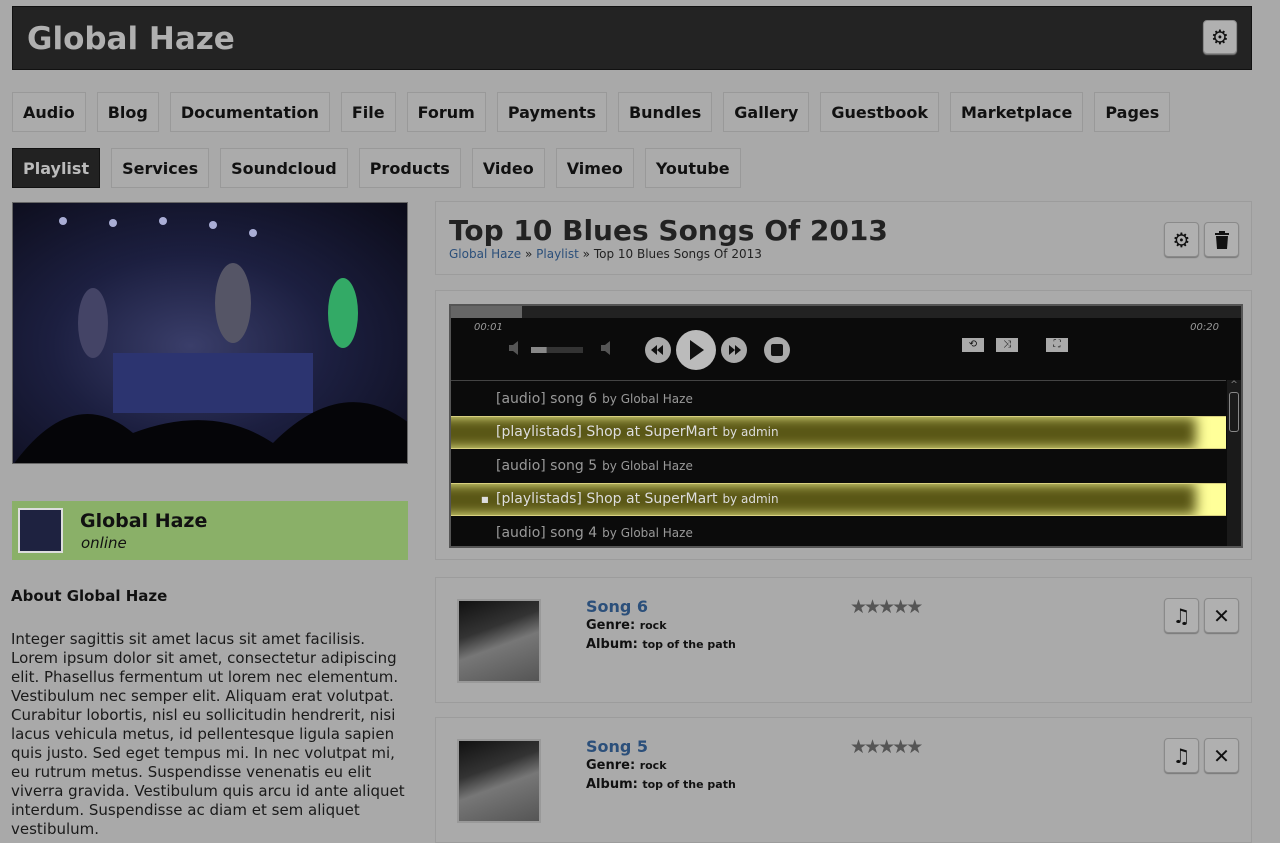 Image resolution: width=1280 pixels, height=843 pixels. What do you see at coordinates (210, 530) in the screenshot?
I see `profile-card: Global Haze online` at bounding box center [210, 530].